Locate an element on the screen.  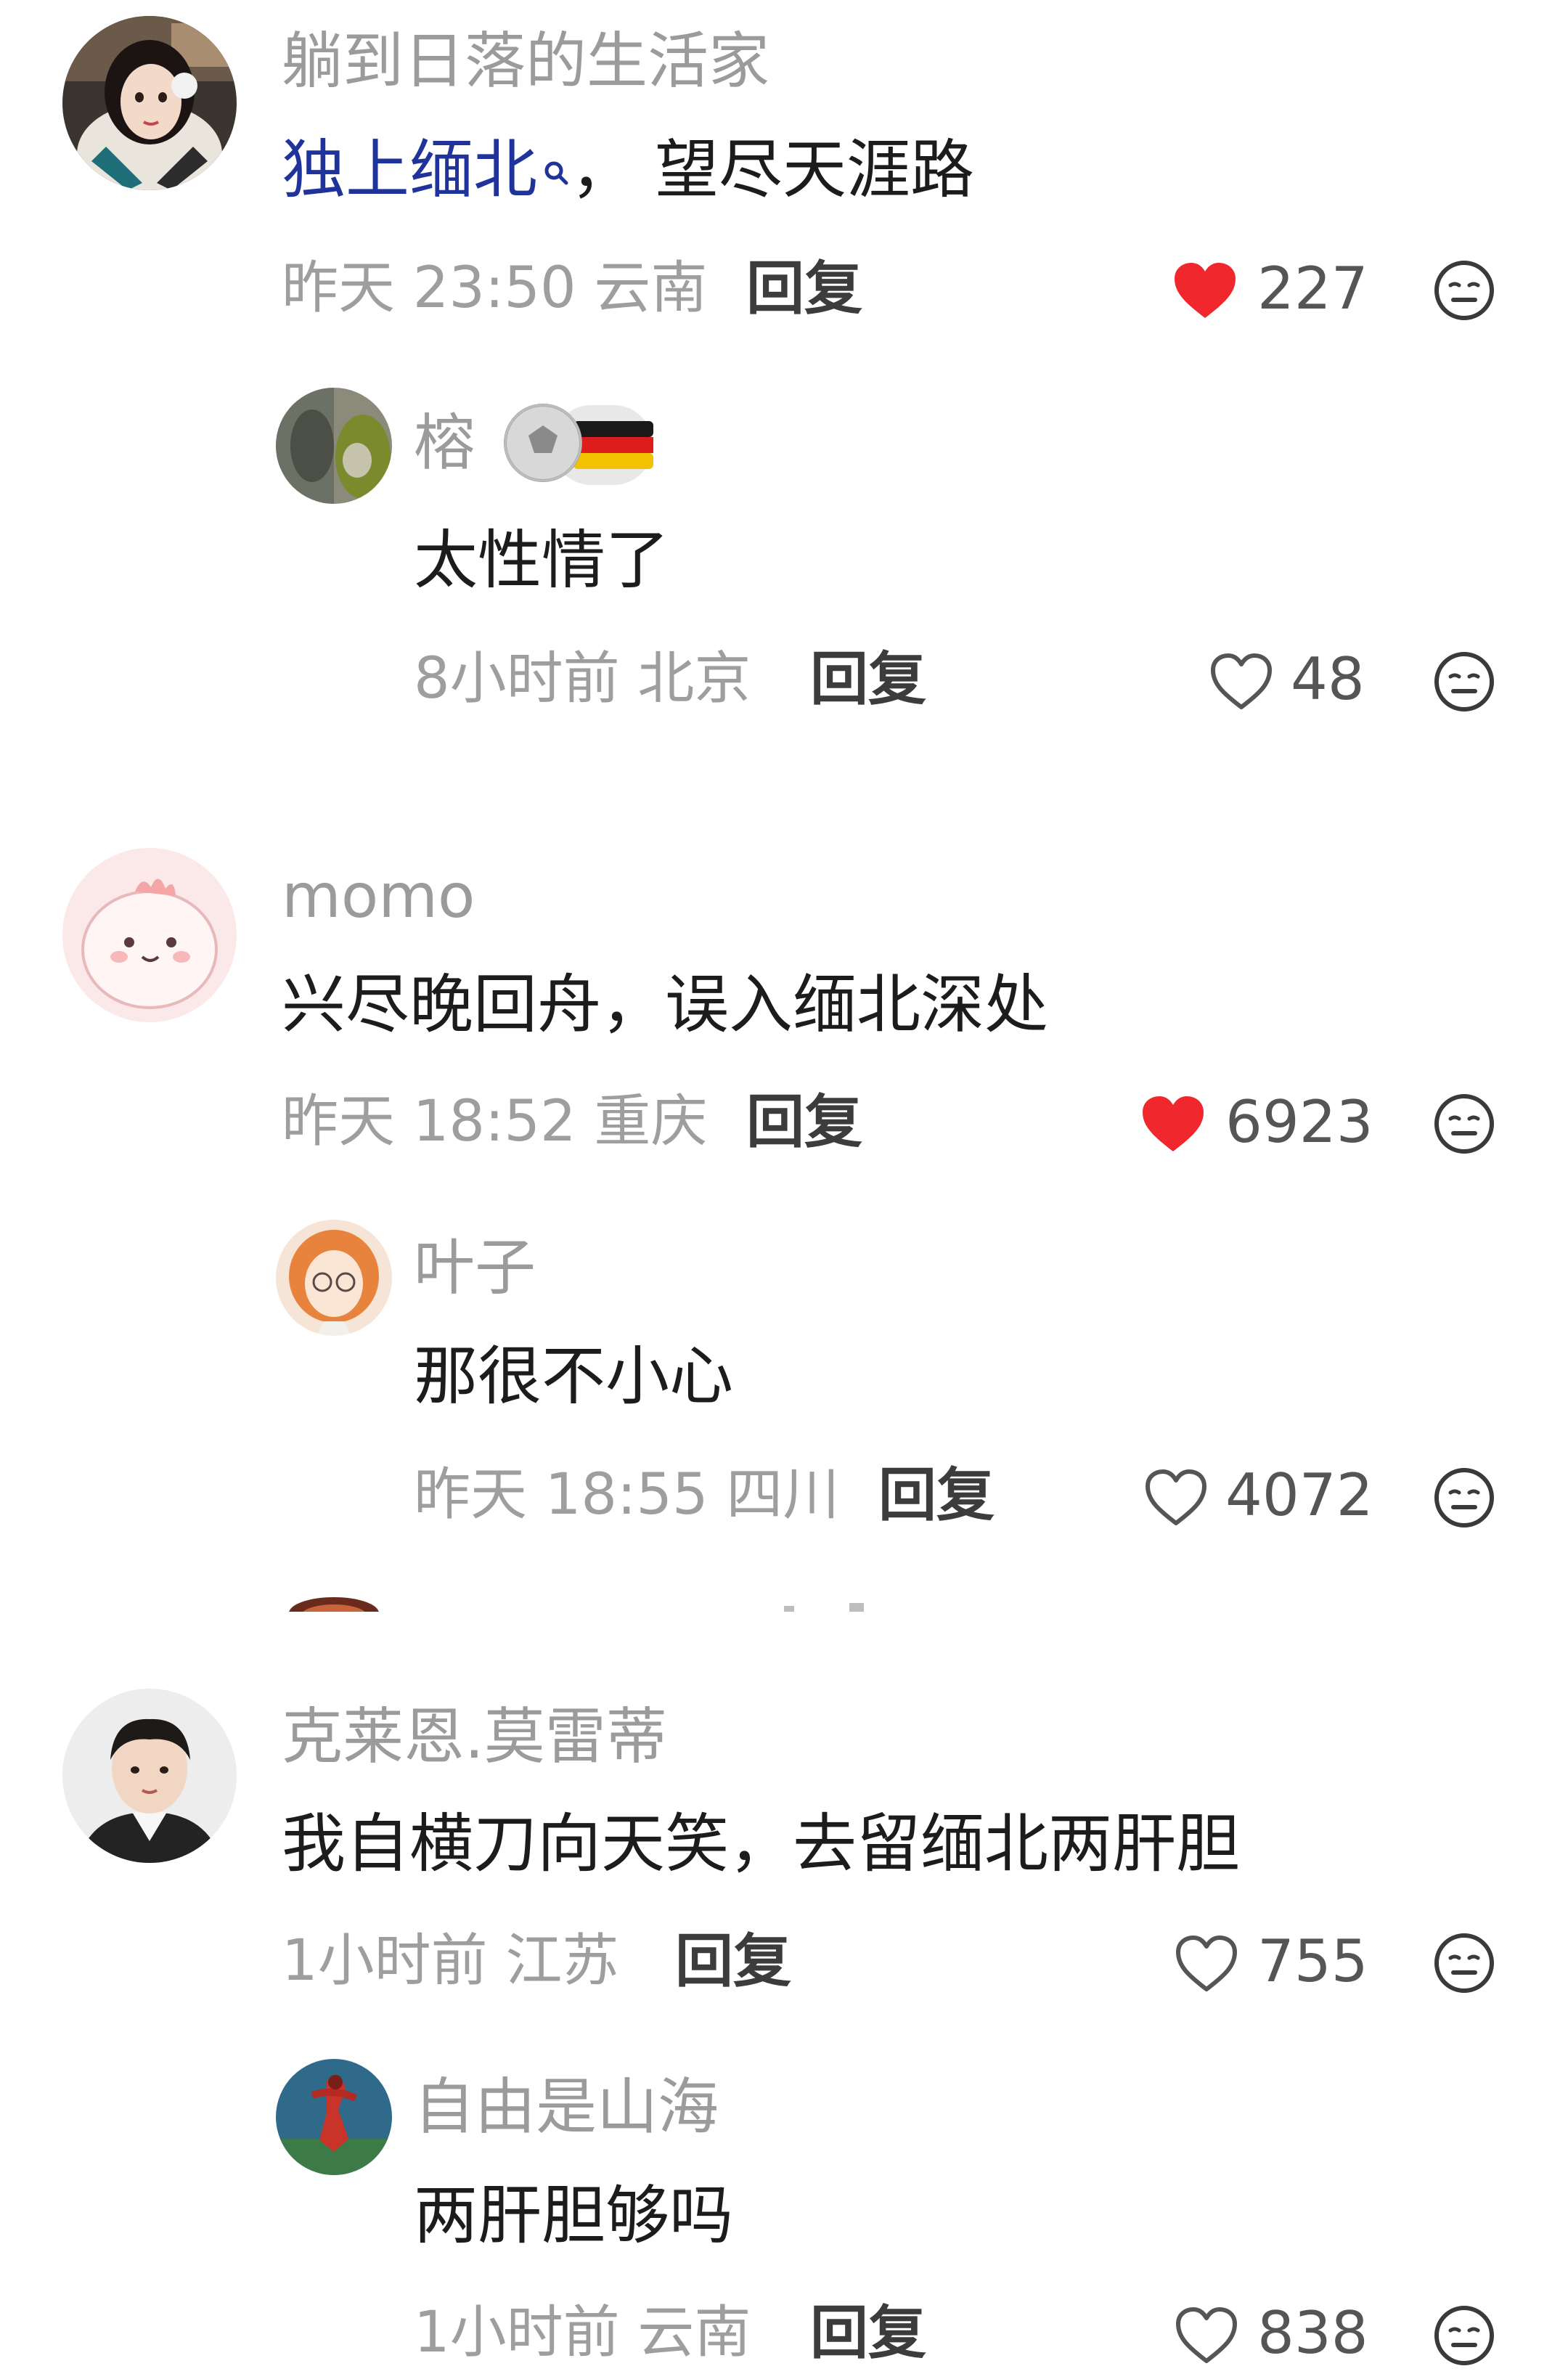
comment-username: momo is located at coordinates (379, 895).